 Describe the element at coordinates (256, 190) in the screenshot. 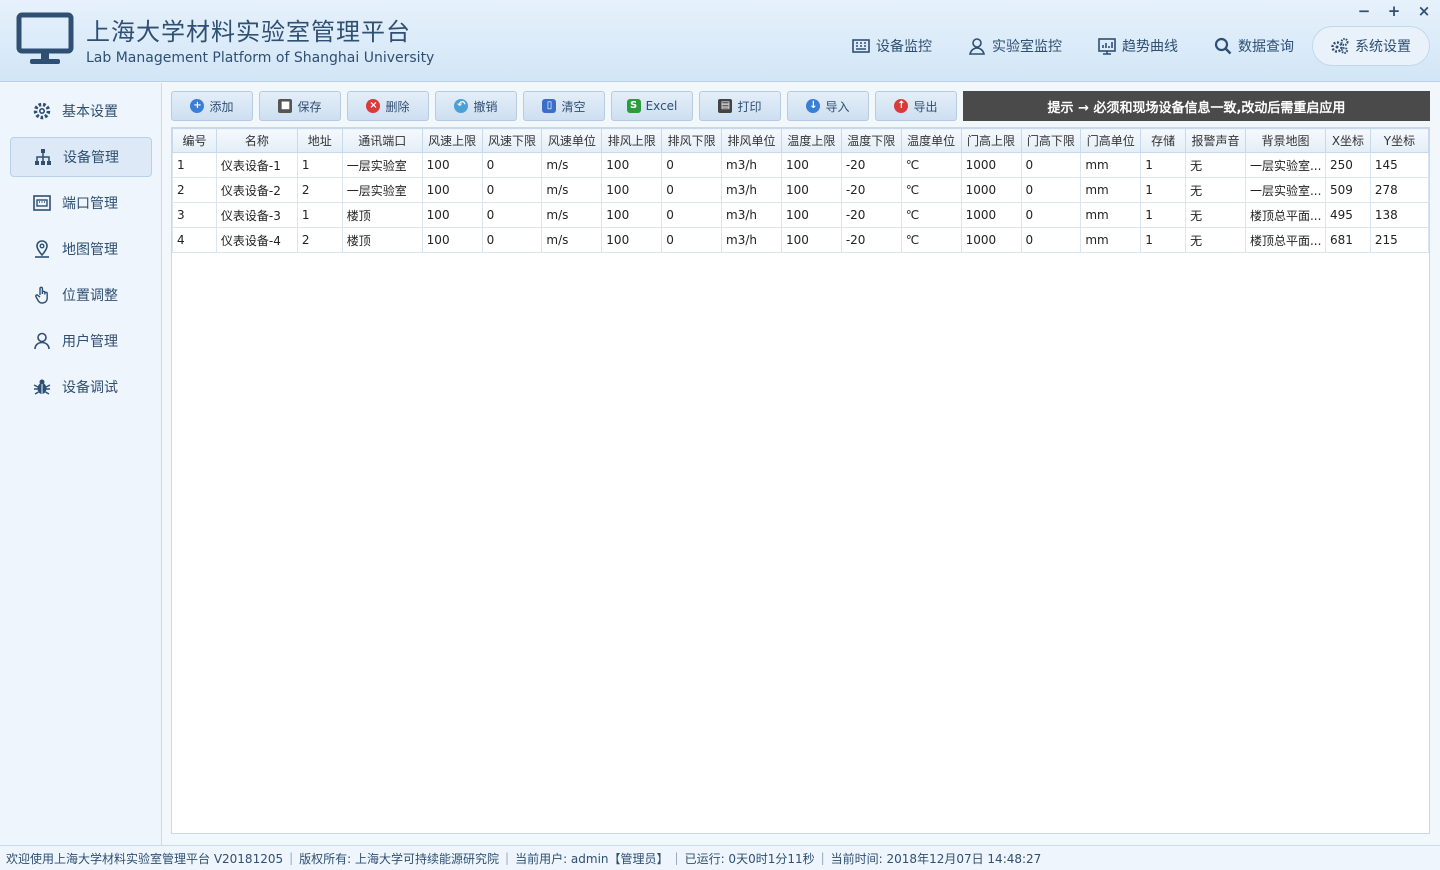

I see `table-cell: 仪表设备-2` at that location.